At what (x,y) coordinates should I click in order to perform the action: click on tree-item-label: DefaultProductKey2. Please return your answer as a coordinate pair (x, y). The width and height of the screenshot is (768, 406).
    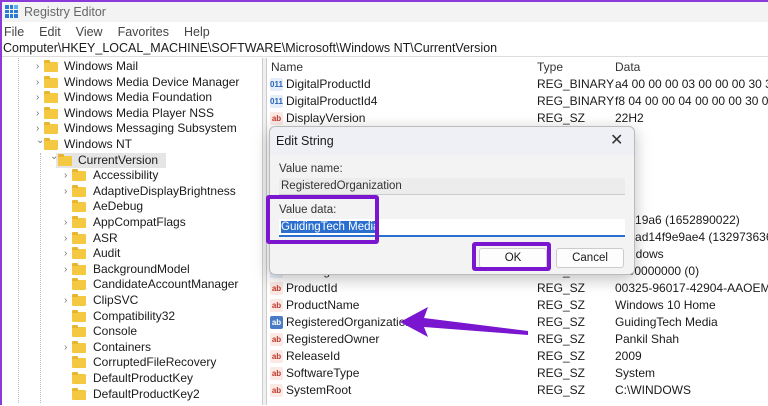
    Looking at the image, I should click on (146, 393).